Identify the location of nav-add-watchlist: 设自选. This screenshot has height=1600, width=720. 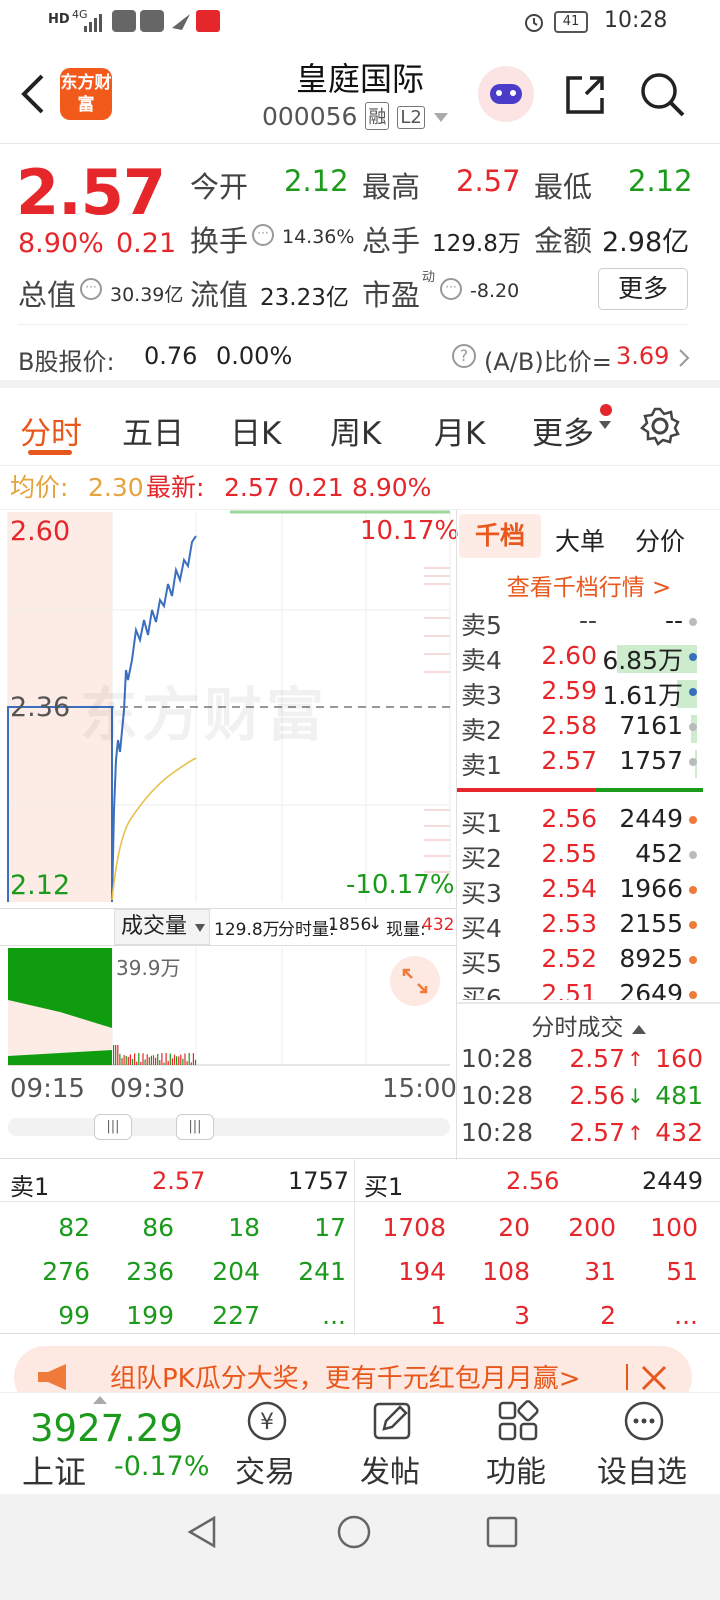
(642, 1444).